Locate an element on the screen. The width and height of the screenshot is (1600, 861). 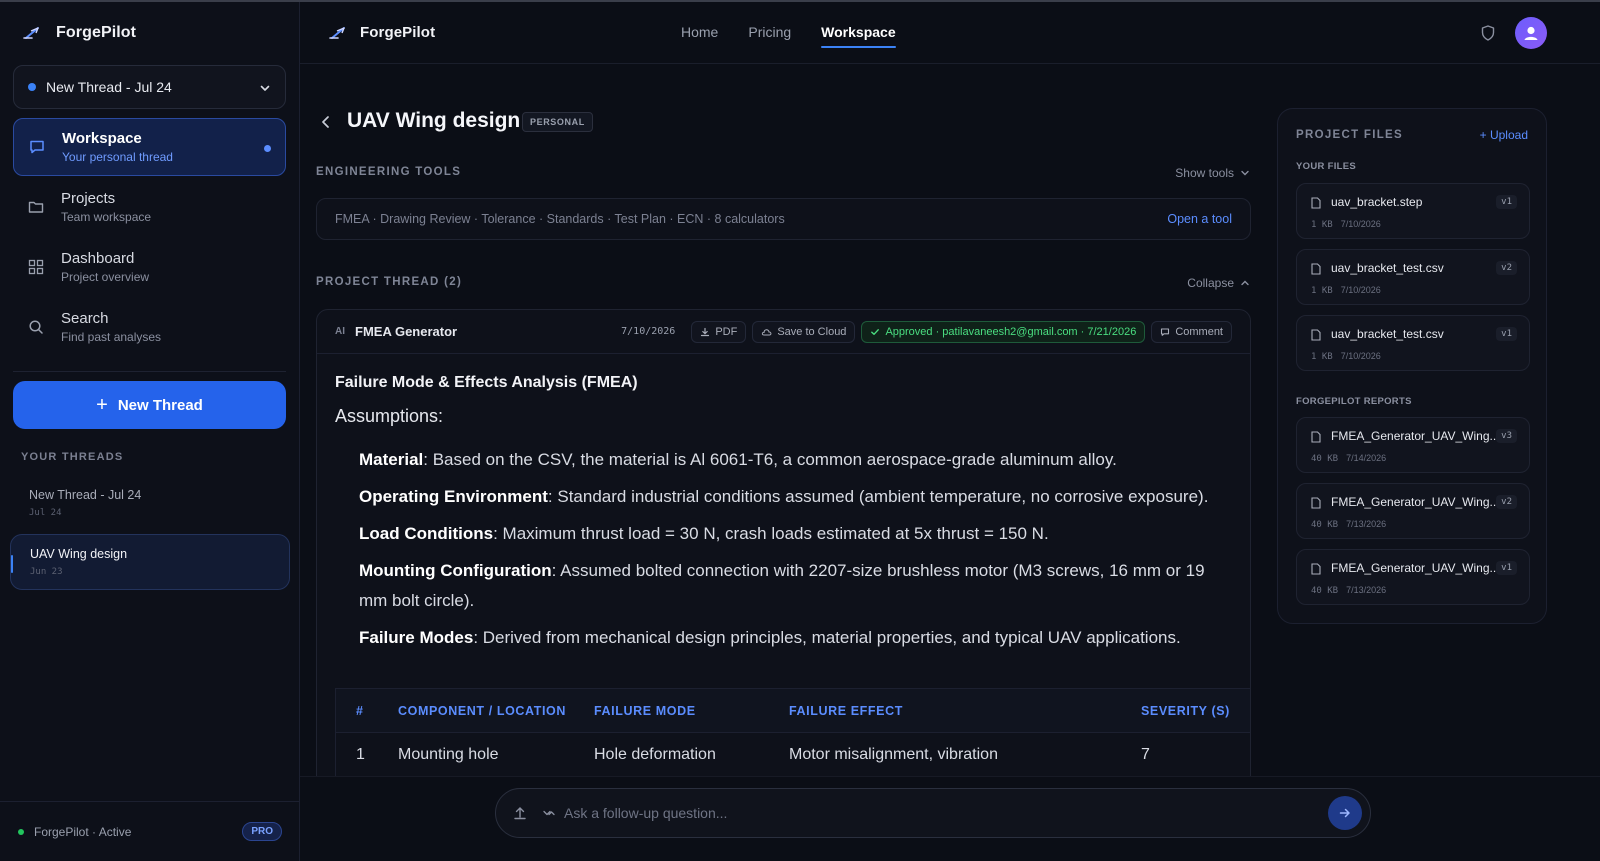
file-version: v3 is located at coordinates (1506, 436).